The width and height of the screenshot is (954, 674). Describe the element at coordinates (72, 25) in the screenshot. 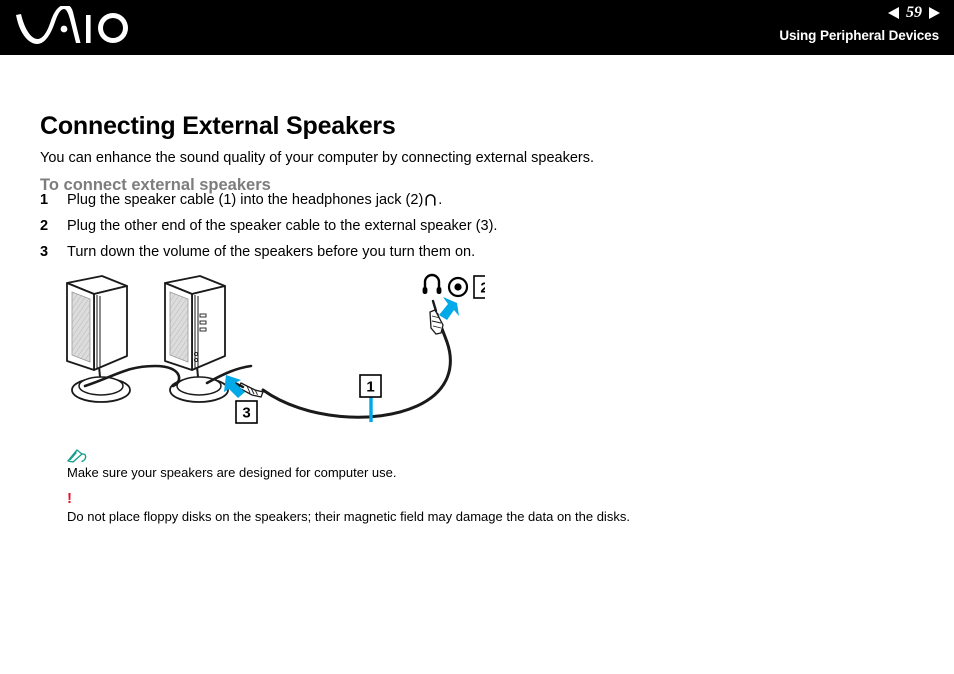

I see `vaio-logo` at that location.